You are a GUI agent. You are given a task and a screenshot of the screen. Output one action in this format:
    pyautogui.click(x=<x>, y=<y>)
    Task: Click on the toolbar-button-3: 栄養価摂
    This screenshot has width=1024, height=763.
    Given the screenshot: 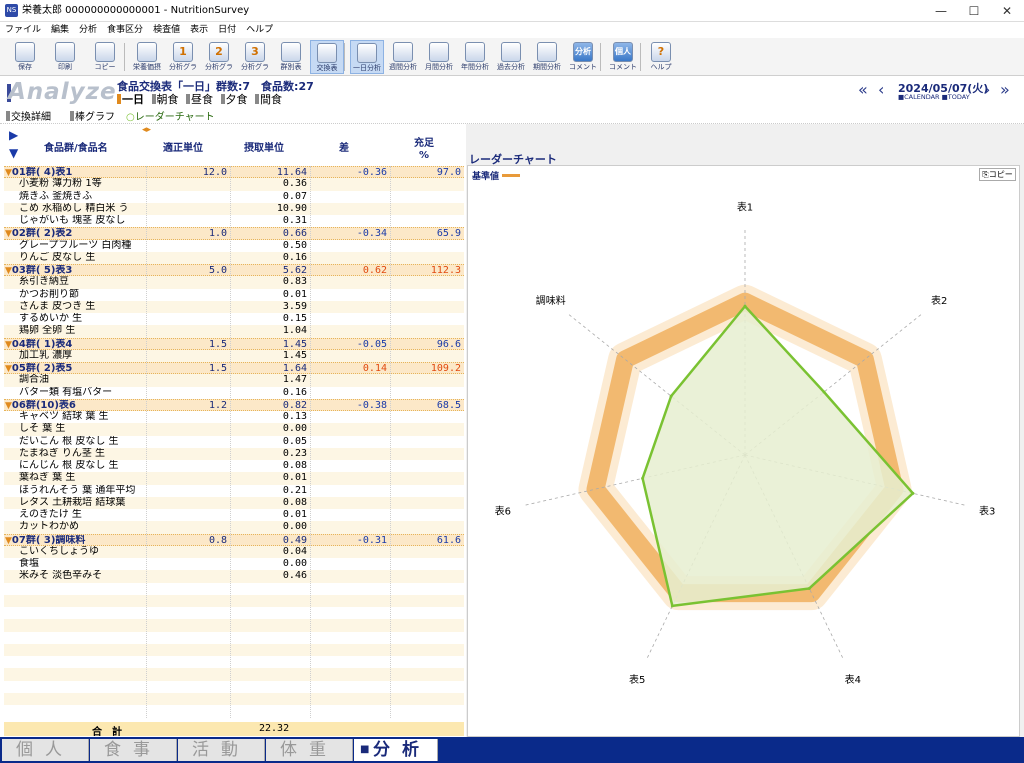 What is the action you would take?
    pyautogui.click(x=147, y=57)
    